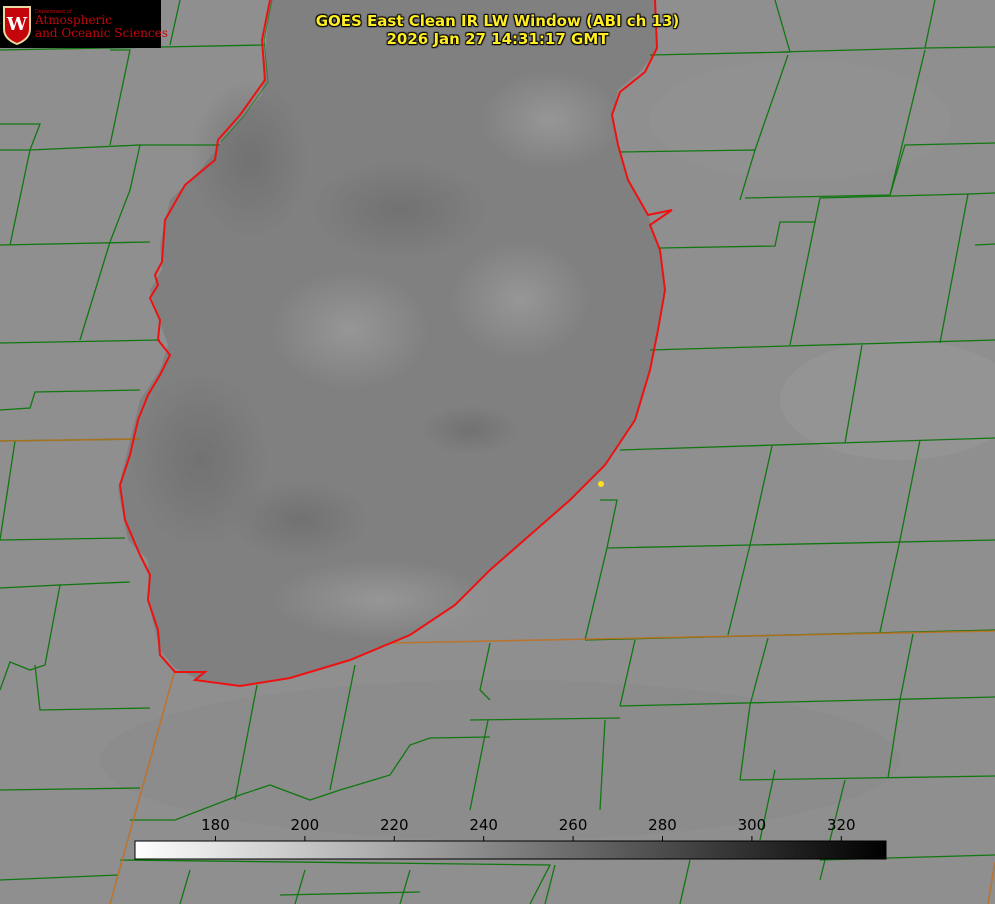 Image resolution: width=995 pixels, height=904 pixels. What do you see at coordinates (497, 39) in the screenshot?
I see `image-timestamp: 2026 Jan 27 14:31:17 GMT` at bounding box center [497, 39].